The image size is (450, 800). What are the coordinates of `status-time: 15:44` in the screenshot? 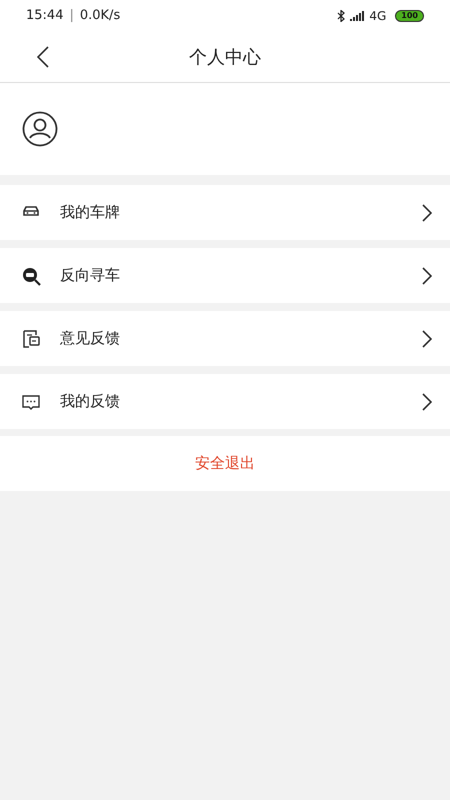 It's located at (45, 16).